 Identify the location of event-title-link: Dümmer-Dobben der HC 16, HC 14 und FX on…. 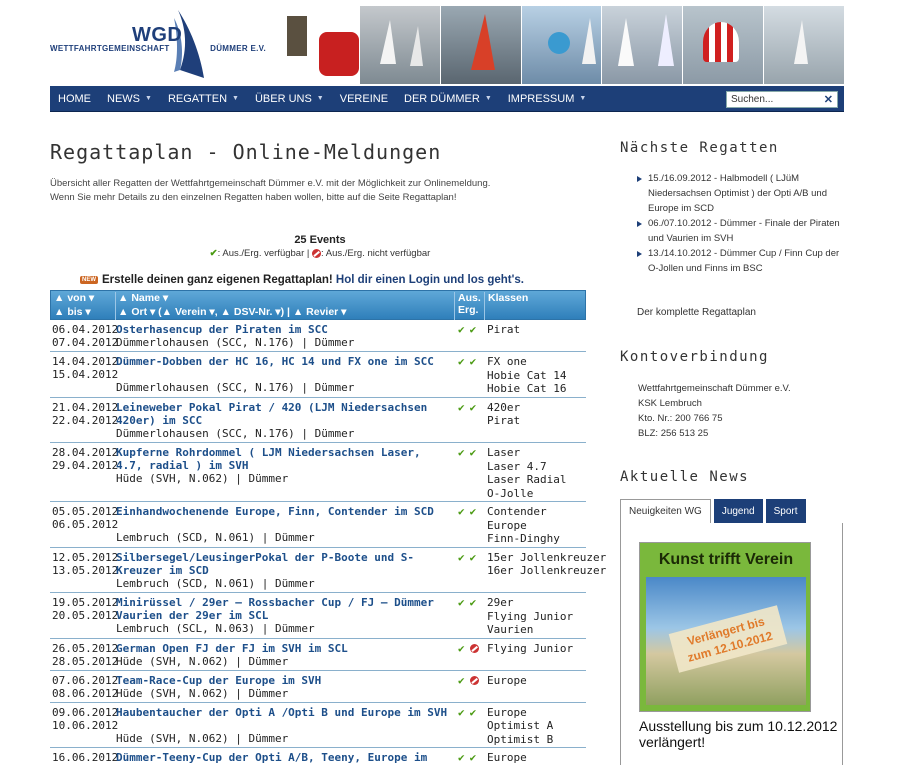
(283, 361).